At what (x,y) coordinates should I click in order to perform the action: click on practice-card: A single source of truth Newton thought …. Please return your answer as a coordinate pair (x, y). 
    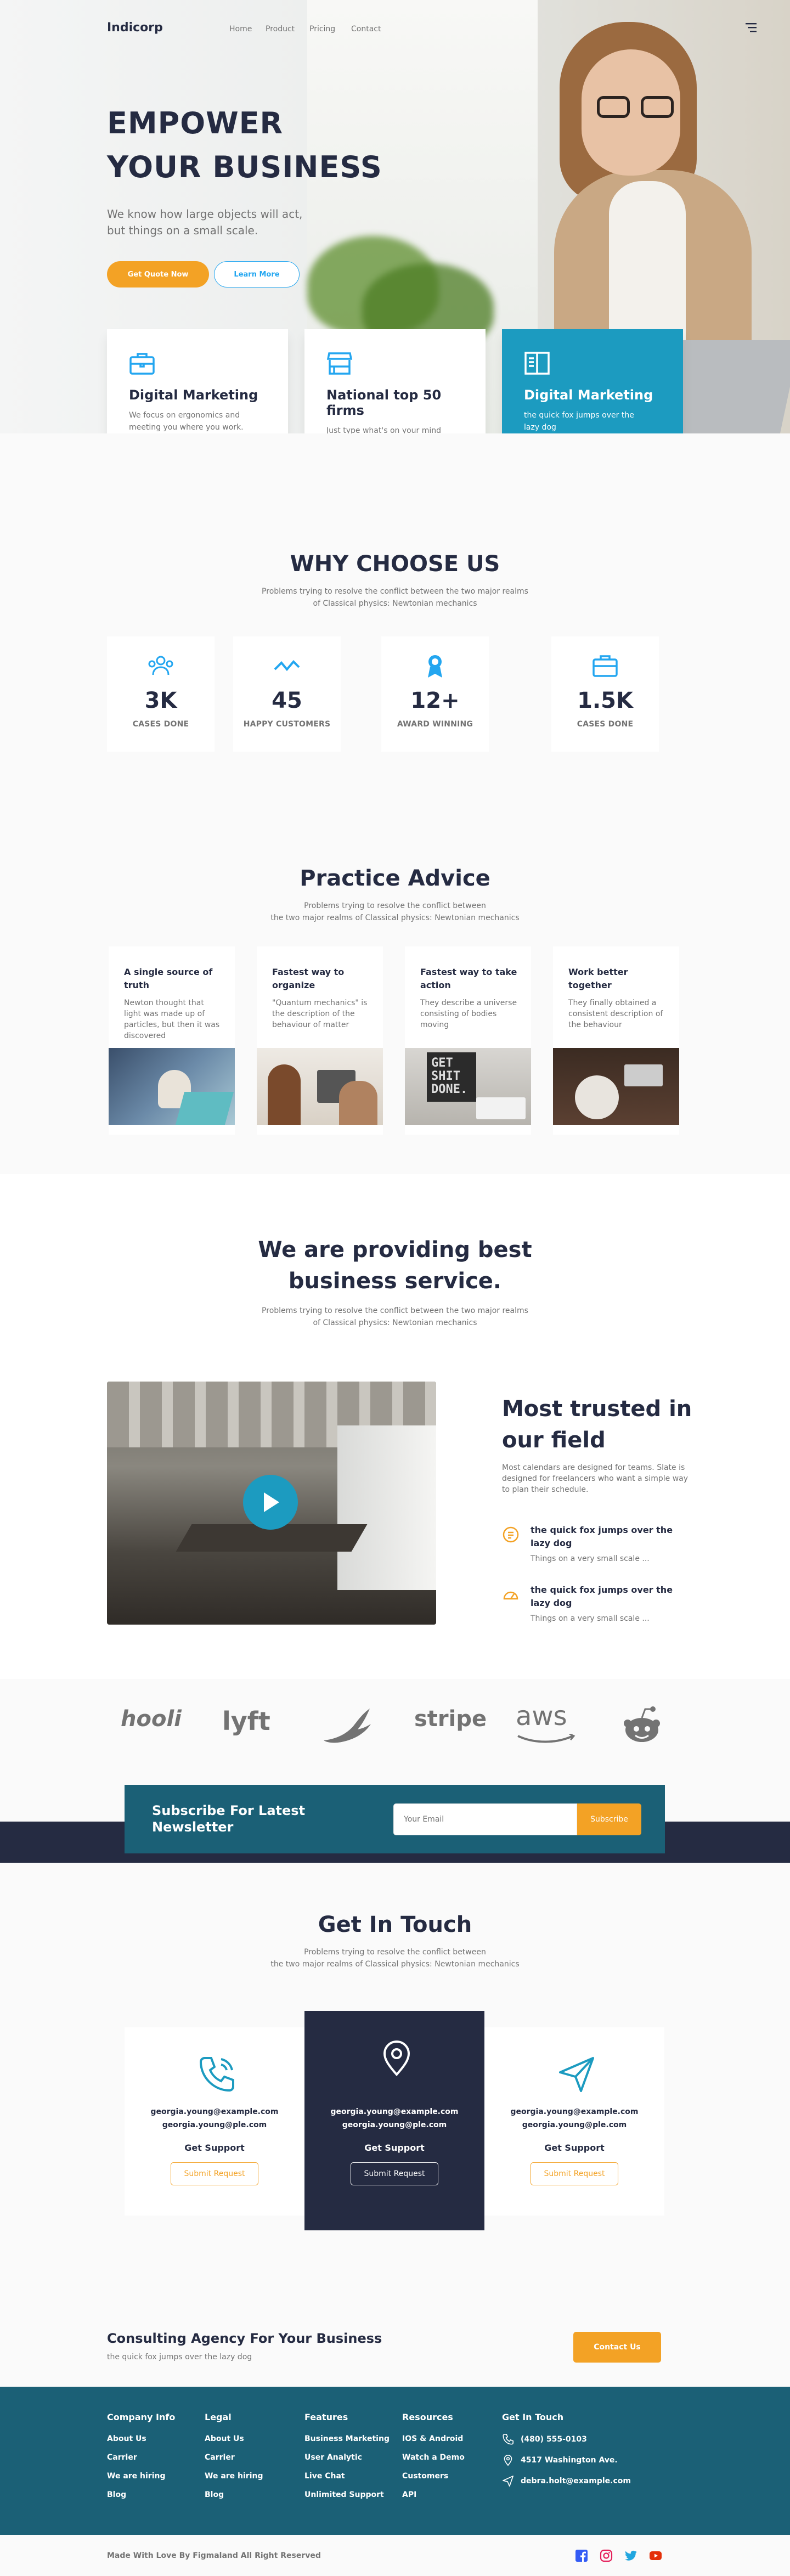
    Looking at the image, I should click on (172, 1040).